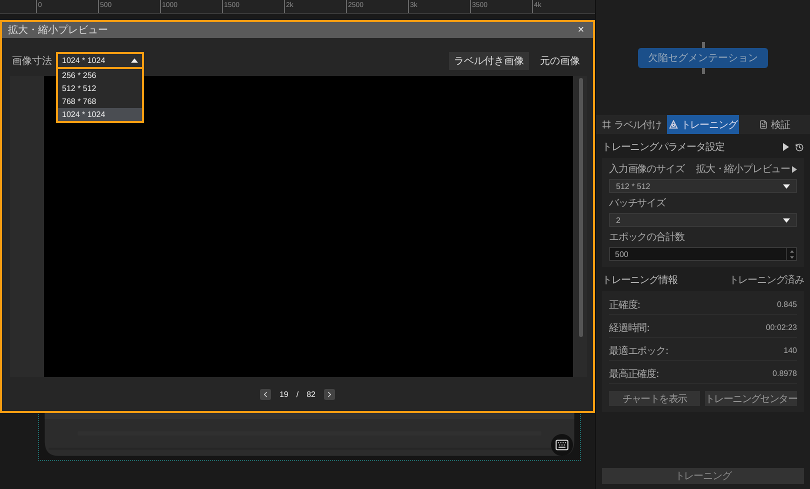 The height and width of the screenshot is (489, 810). I want to click on panel-tab: 検証, so click(774, 124).